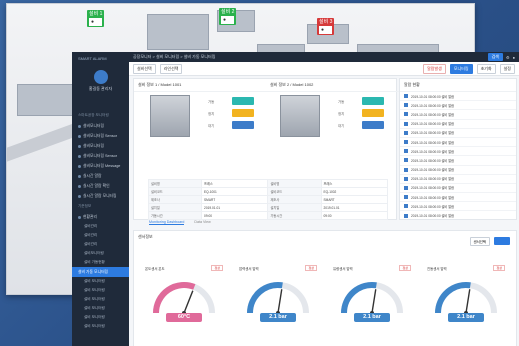 This screenshot has height=346, width=519. I want to click on user-icon: ●, so click(514, 57).